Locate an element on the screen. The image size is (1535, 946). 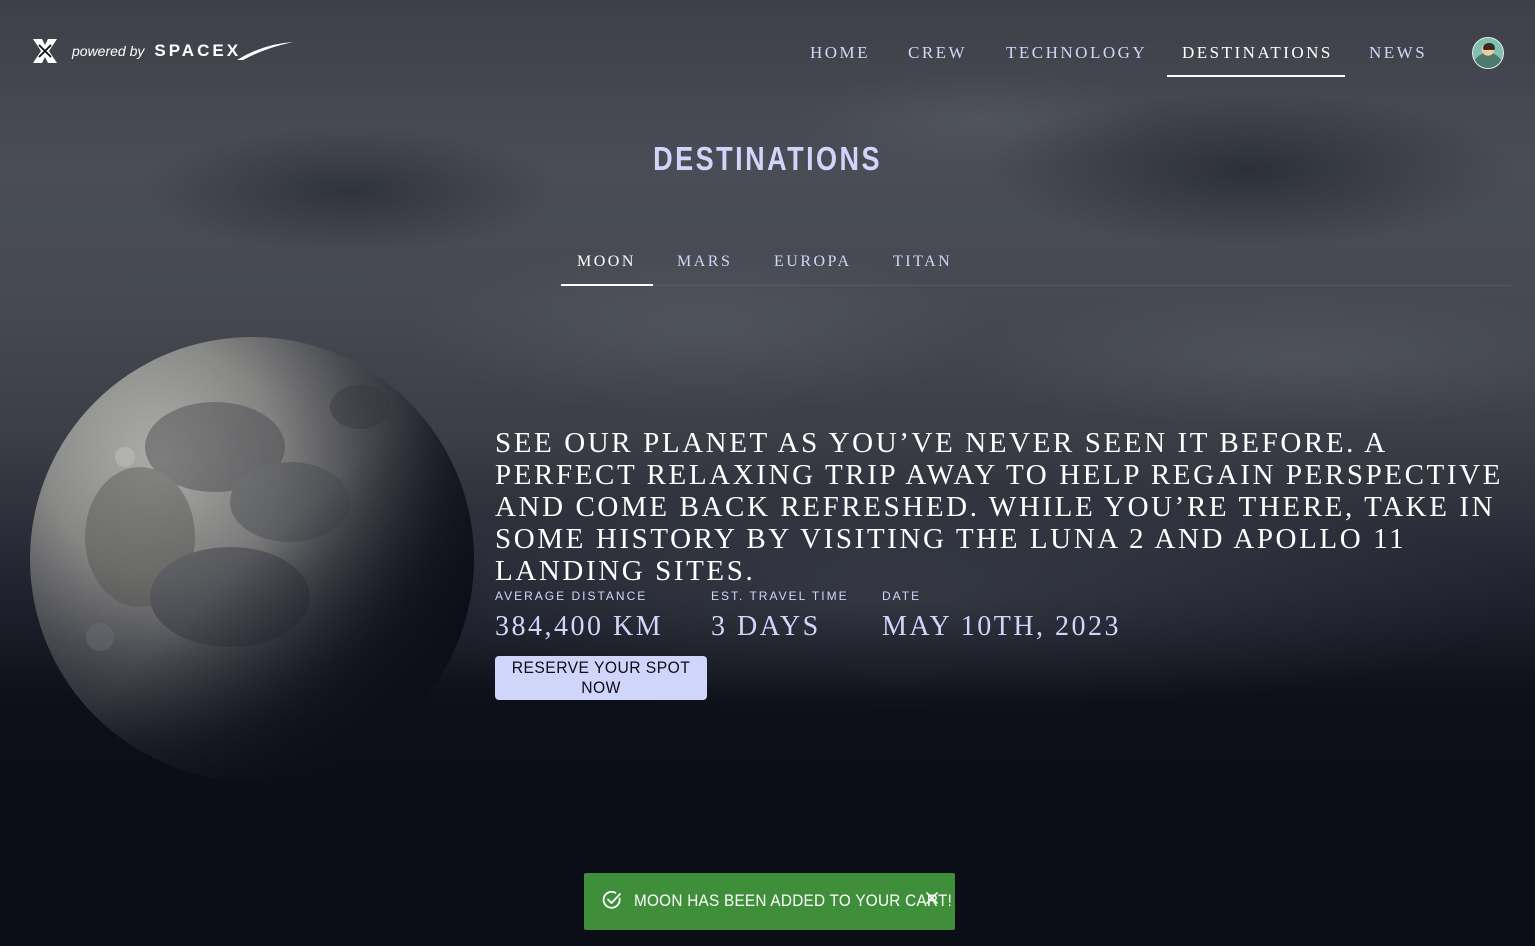
avatar-hair is located at coordinates (1489, 46).